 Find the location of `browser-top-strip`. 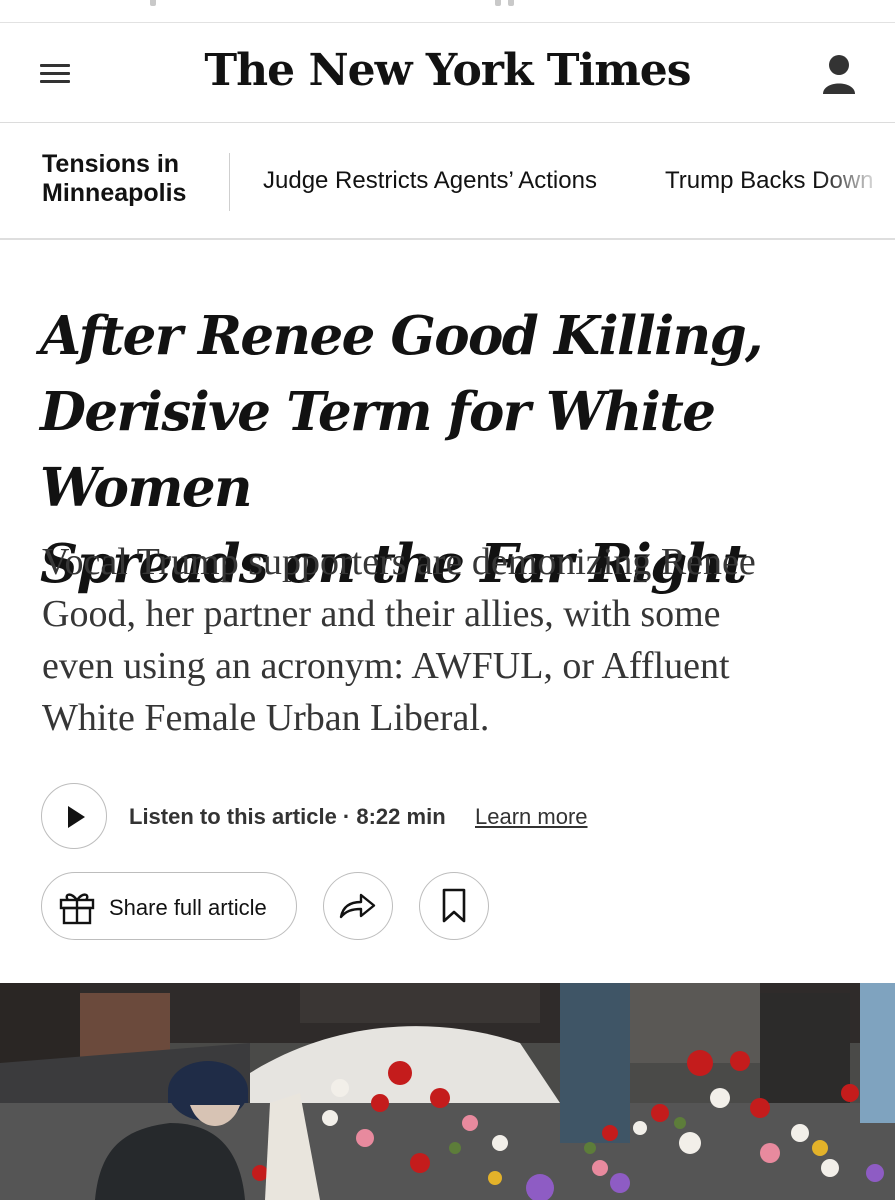

browser-top-strip is located at coordinates (447, 11).